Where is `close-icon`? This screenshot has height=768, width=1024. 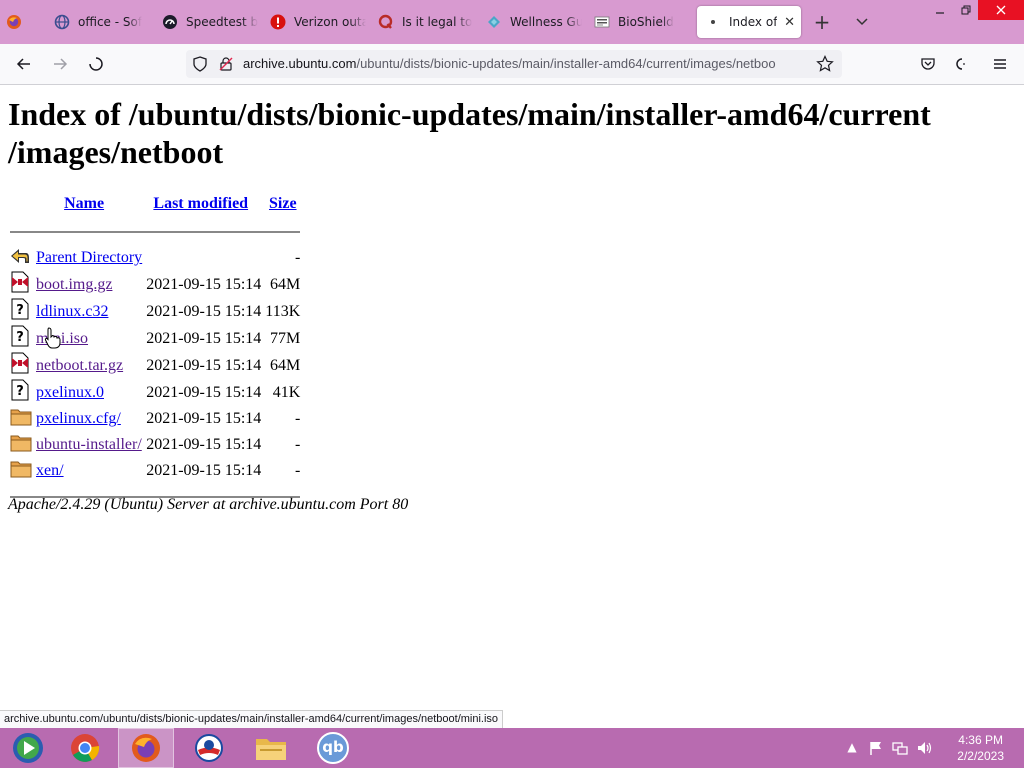
close-icon is located at coordinates (1001, 10).